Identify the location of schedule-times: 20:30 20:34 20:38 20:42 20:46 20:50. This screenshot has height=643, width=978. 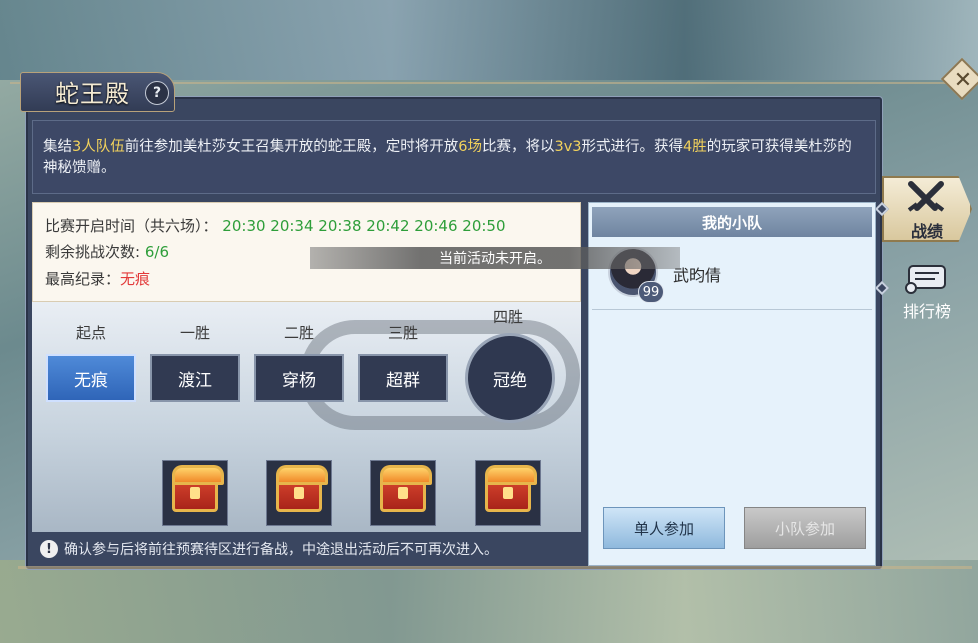
(364, 226).